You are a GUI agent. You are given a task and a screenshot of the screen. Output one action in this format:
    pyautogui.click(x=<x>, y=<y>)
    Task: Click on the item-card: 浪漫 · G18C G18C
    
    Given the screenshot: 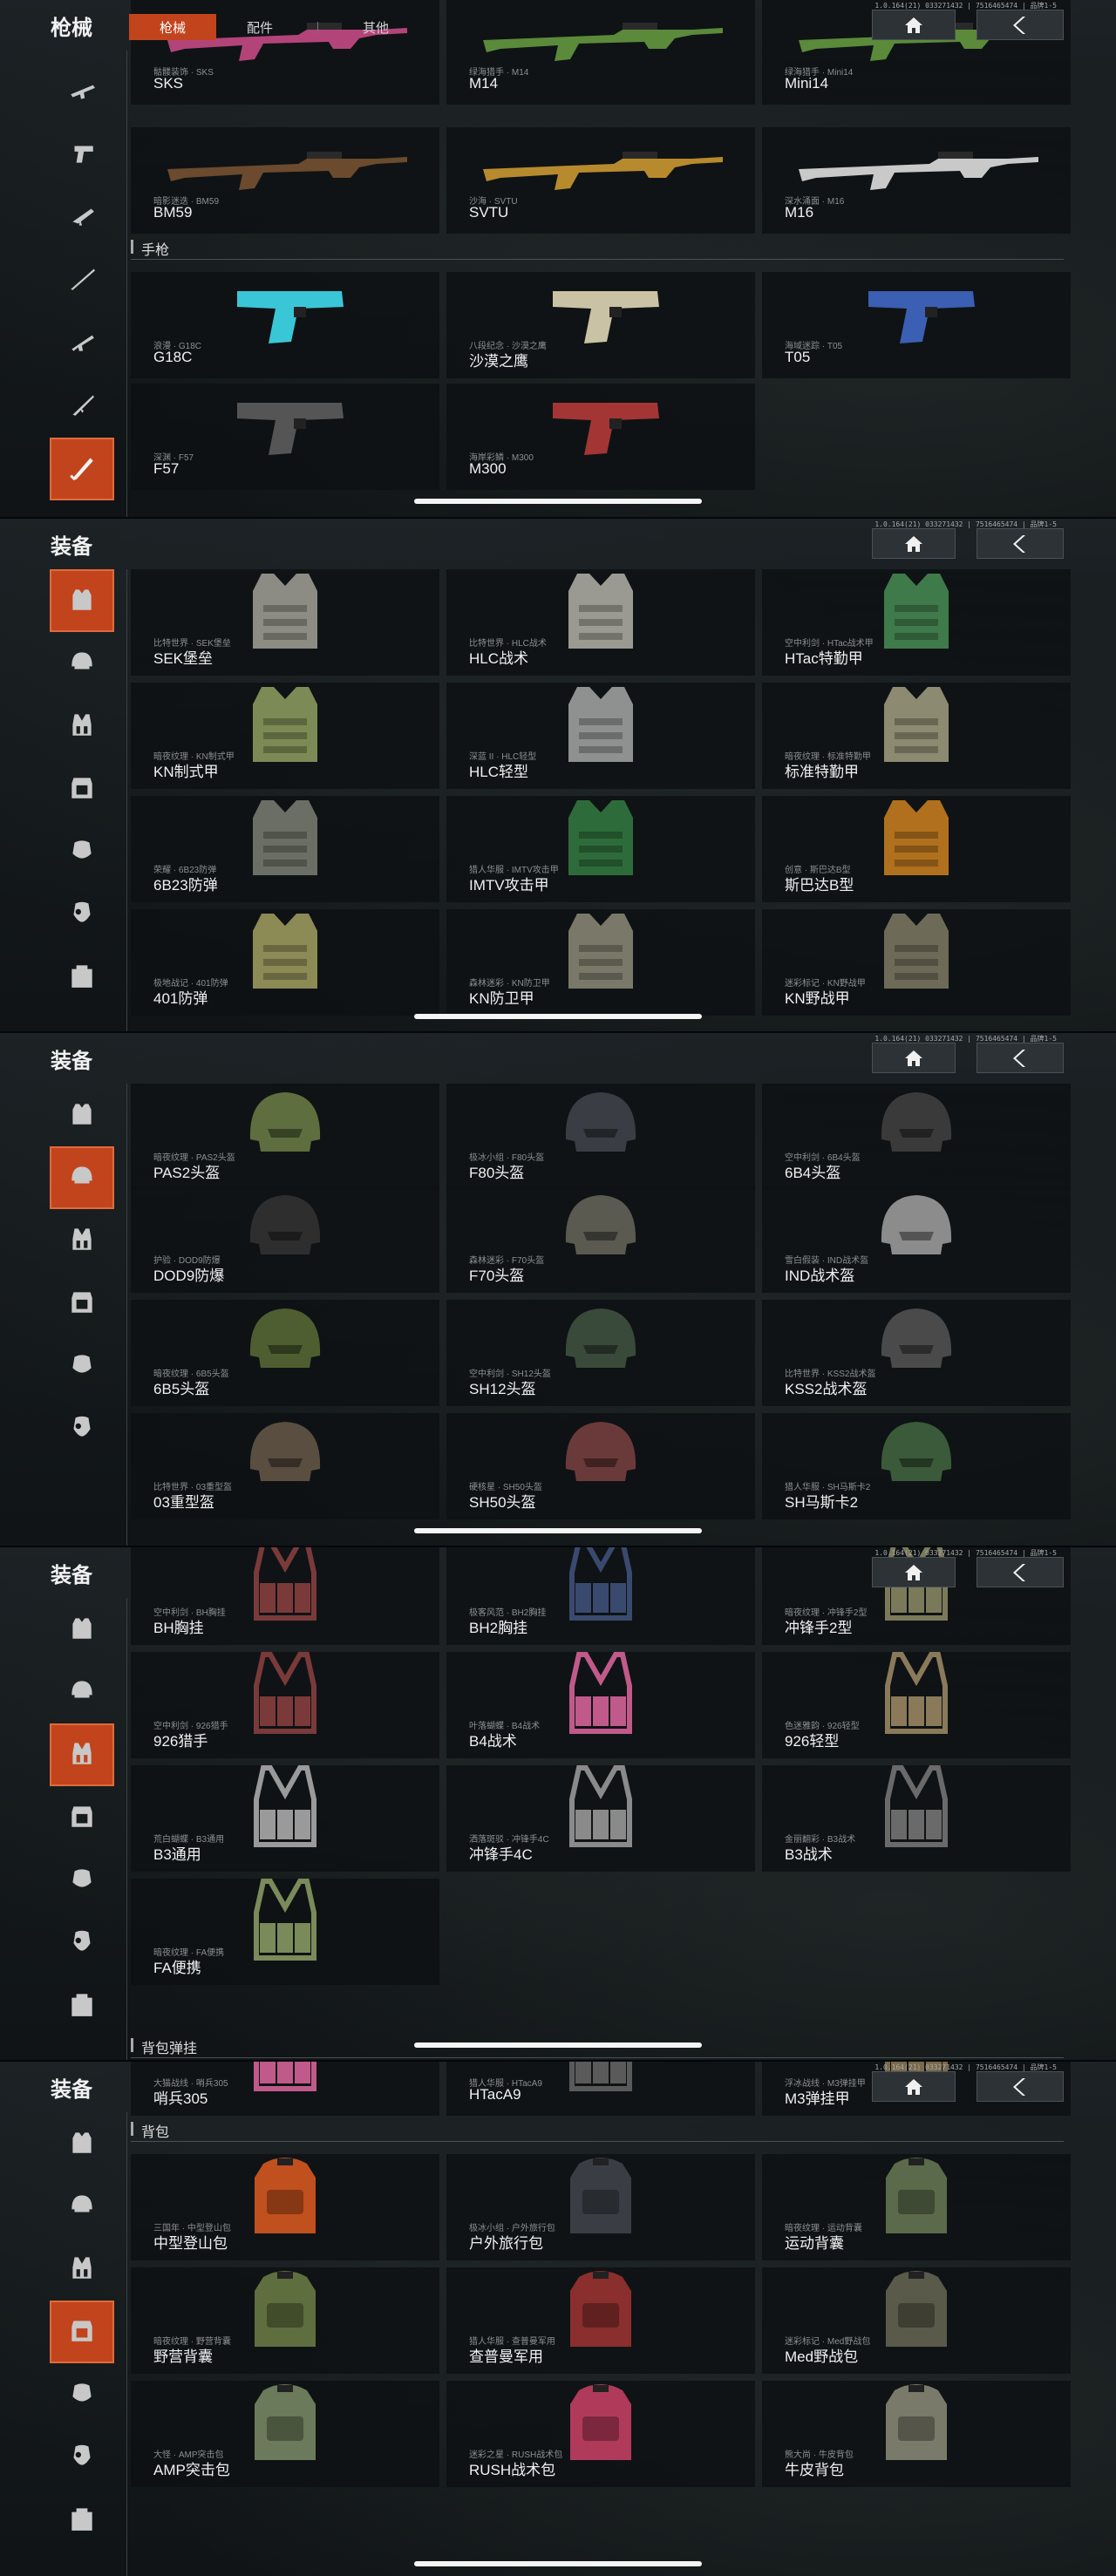 What is the action you would take?
    pyautogui.click(x=285, y=325)
    